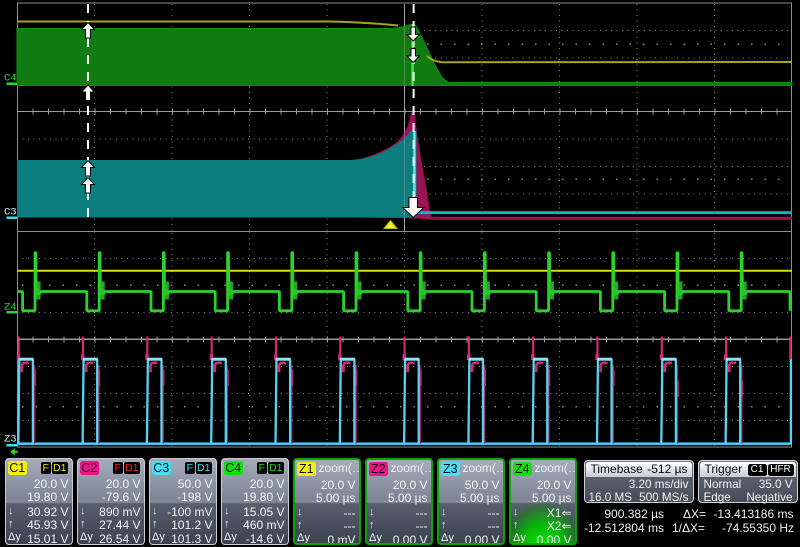  Describe the element at coordinates (10, 440) in the screenshot. I see `svg-text: Z3` at that location.